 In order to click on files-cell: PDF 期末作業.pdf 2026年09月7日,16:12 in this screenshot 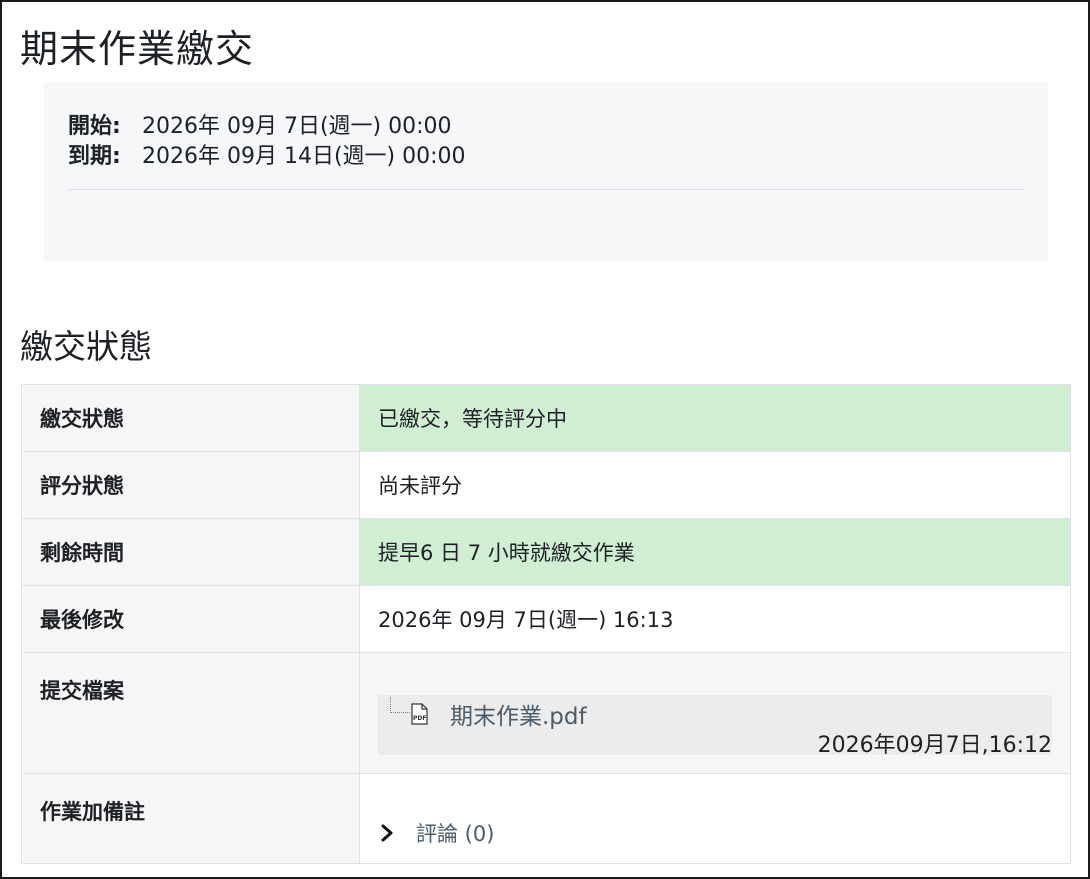, I will do `click(715, 713)`.